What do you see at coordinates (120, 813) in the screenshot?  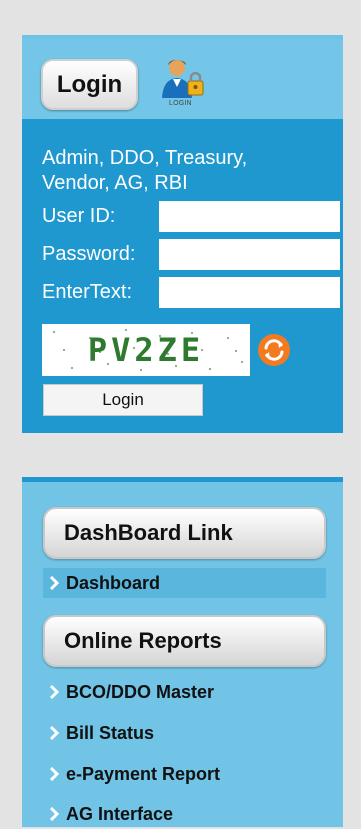 I see `nav-item-label: AG Interface` at bounding box center [120, 813].